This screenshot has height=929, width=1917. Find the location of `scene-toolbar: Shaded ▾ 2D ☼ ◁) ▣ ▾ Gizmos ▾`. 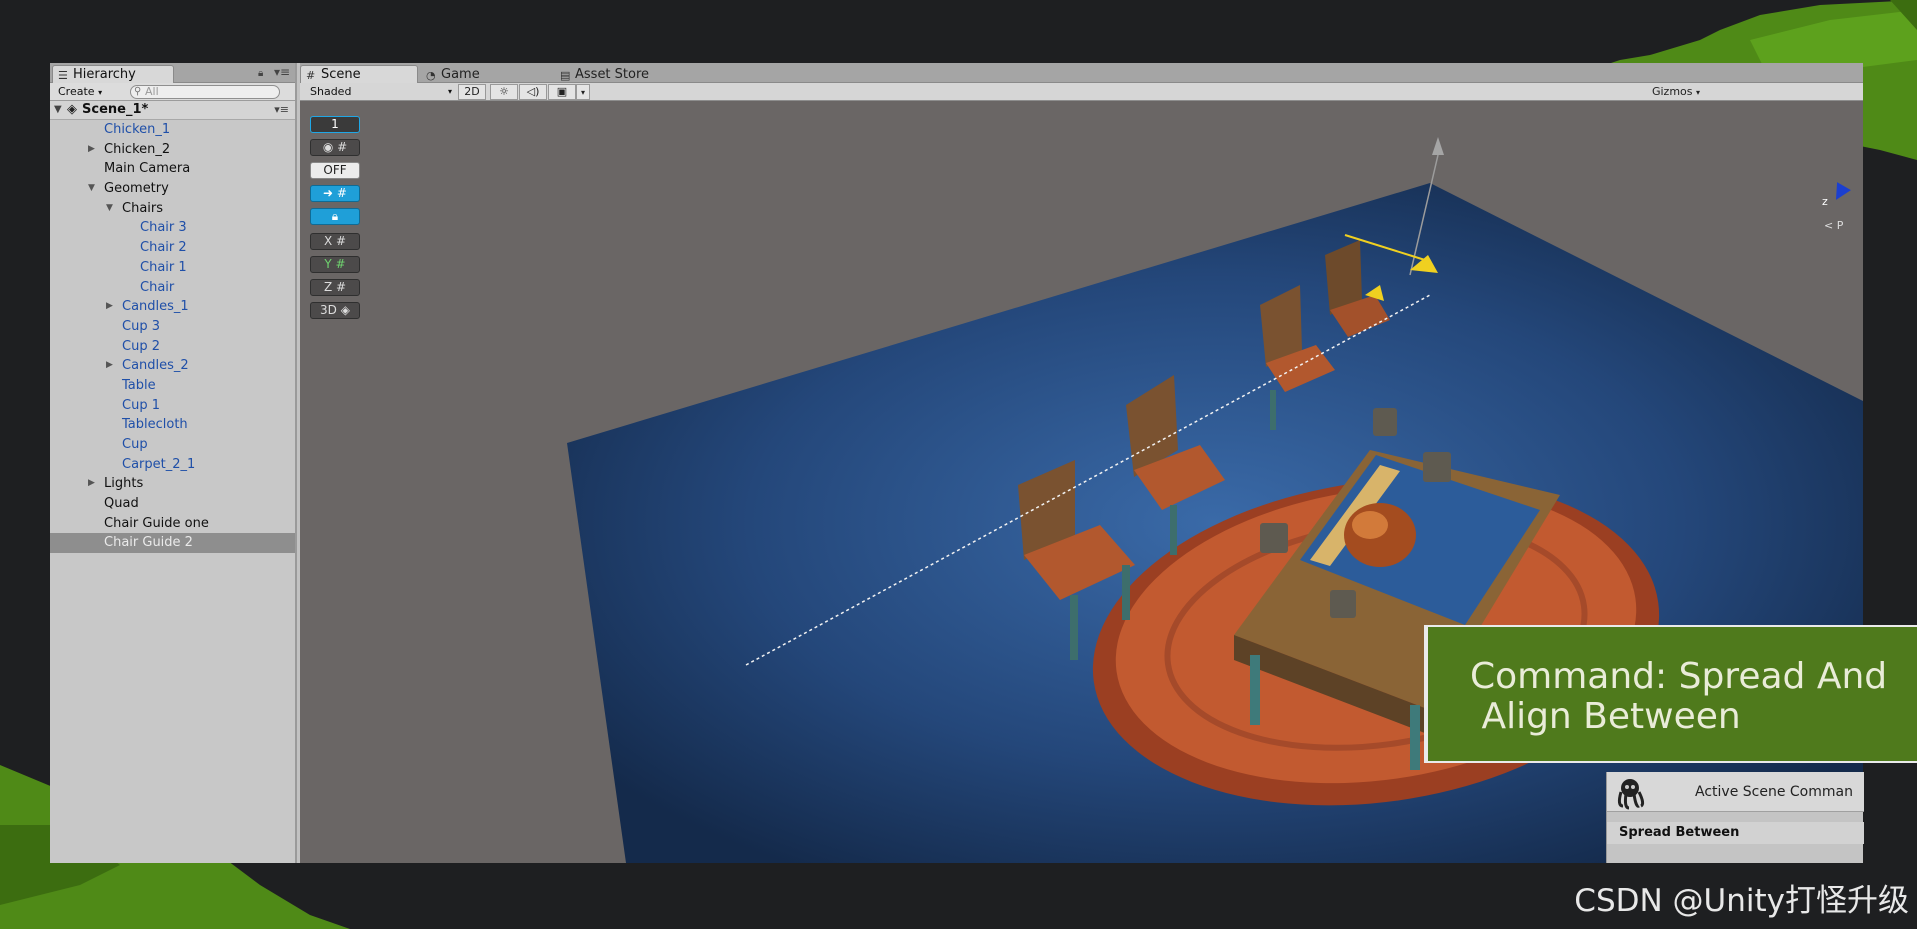

scene-toolbar: Shaded ▾ 2D ☼ ◁) ▣ ▾ Gizmos ▾ is located at coordinates (1081, 92).